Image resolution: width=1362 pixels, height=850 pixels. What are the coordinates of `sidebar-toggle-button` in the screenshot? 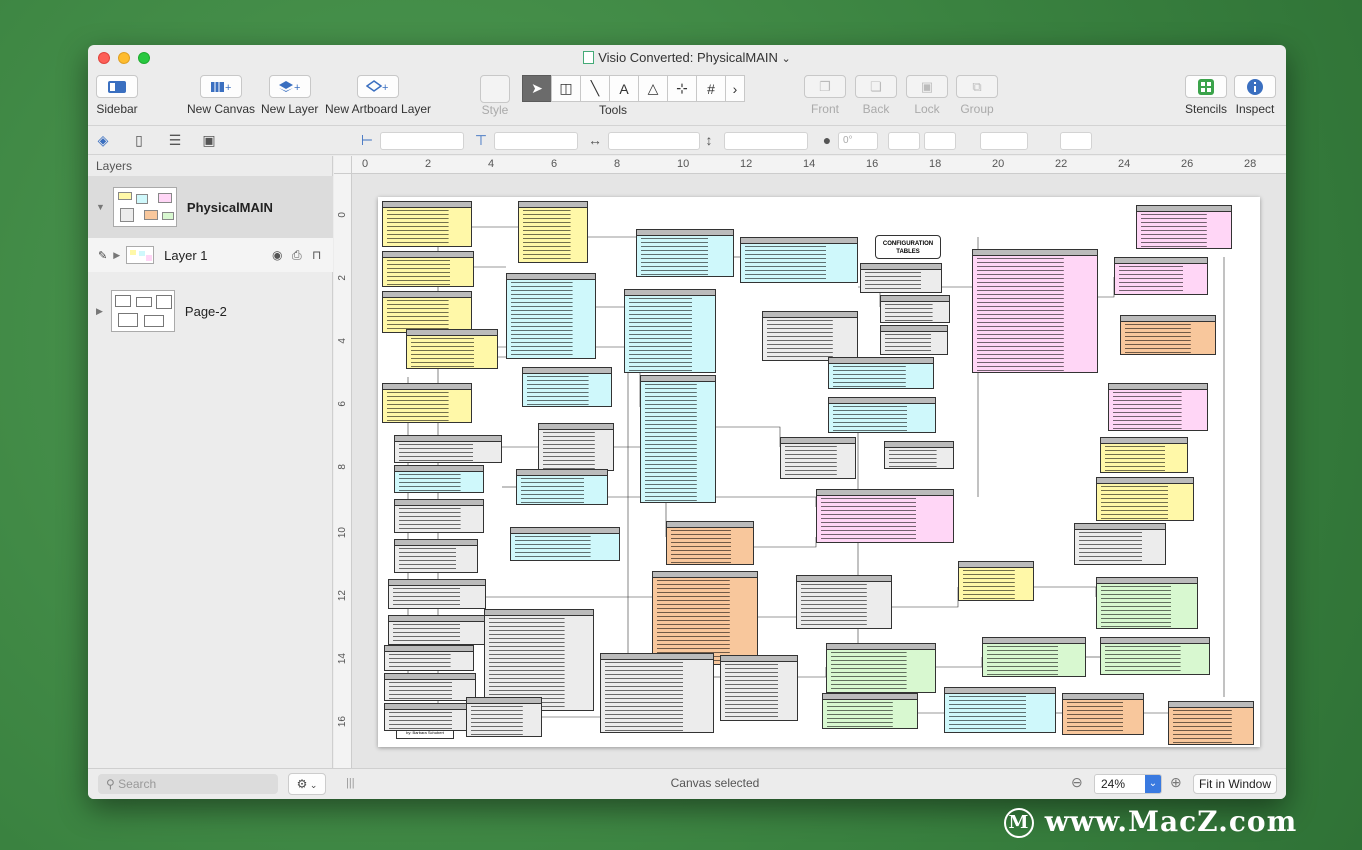 It's located at (117, 86).